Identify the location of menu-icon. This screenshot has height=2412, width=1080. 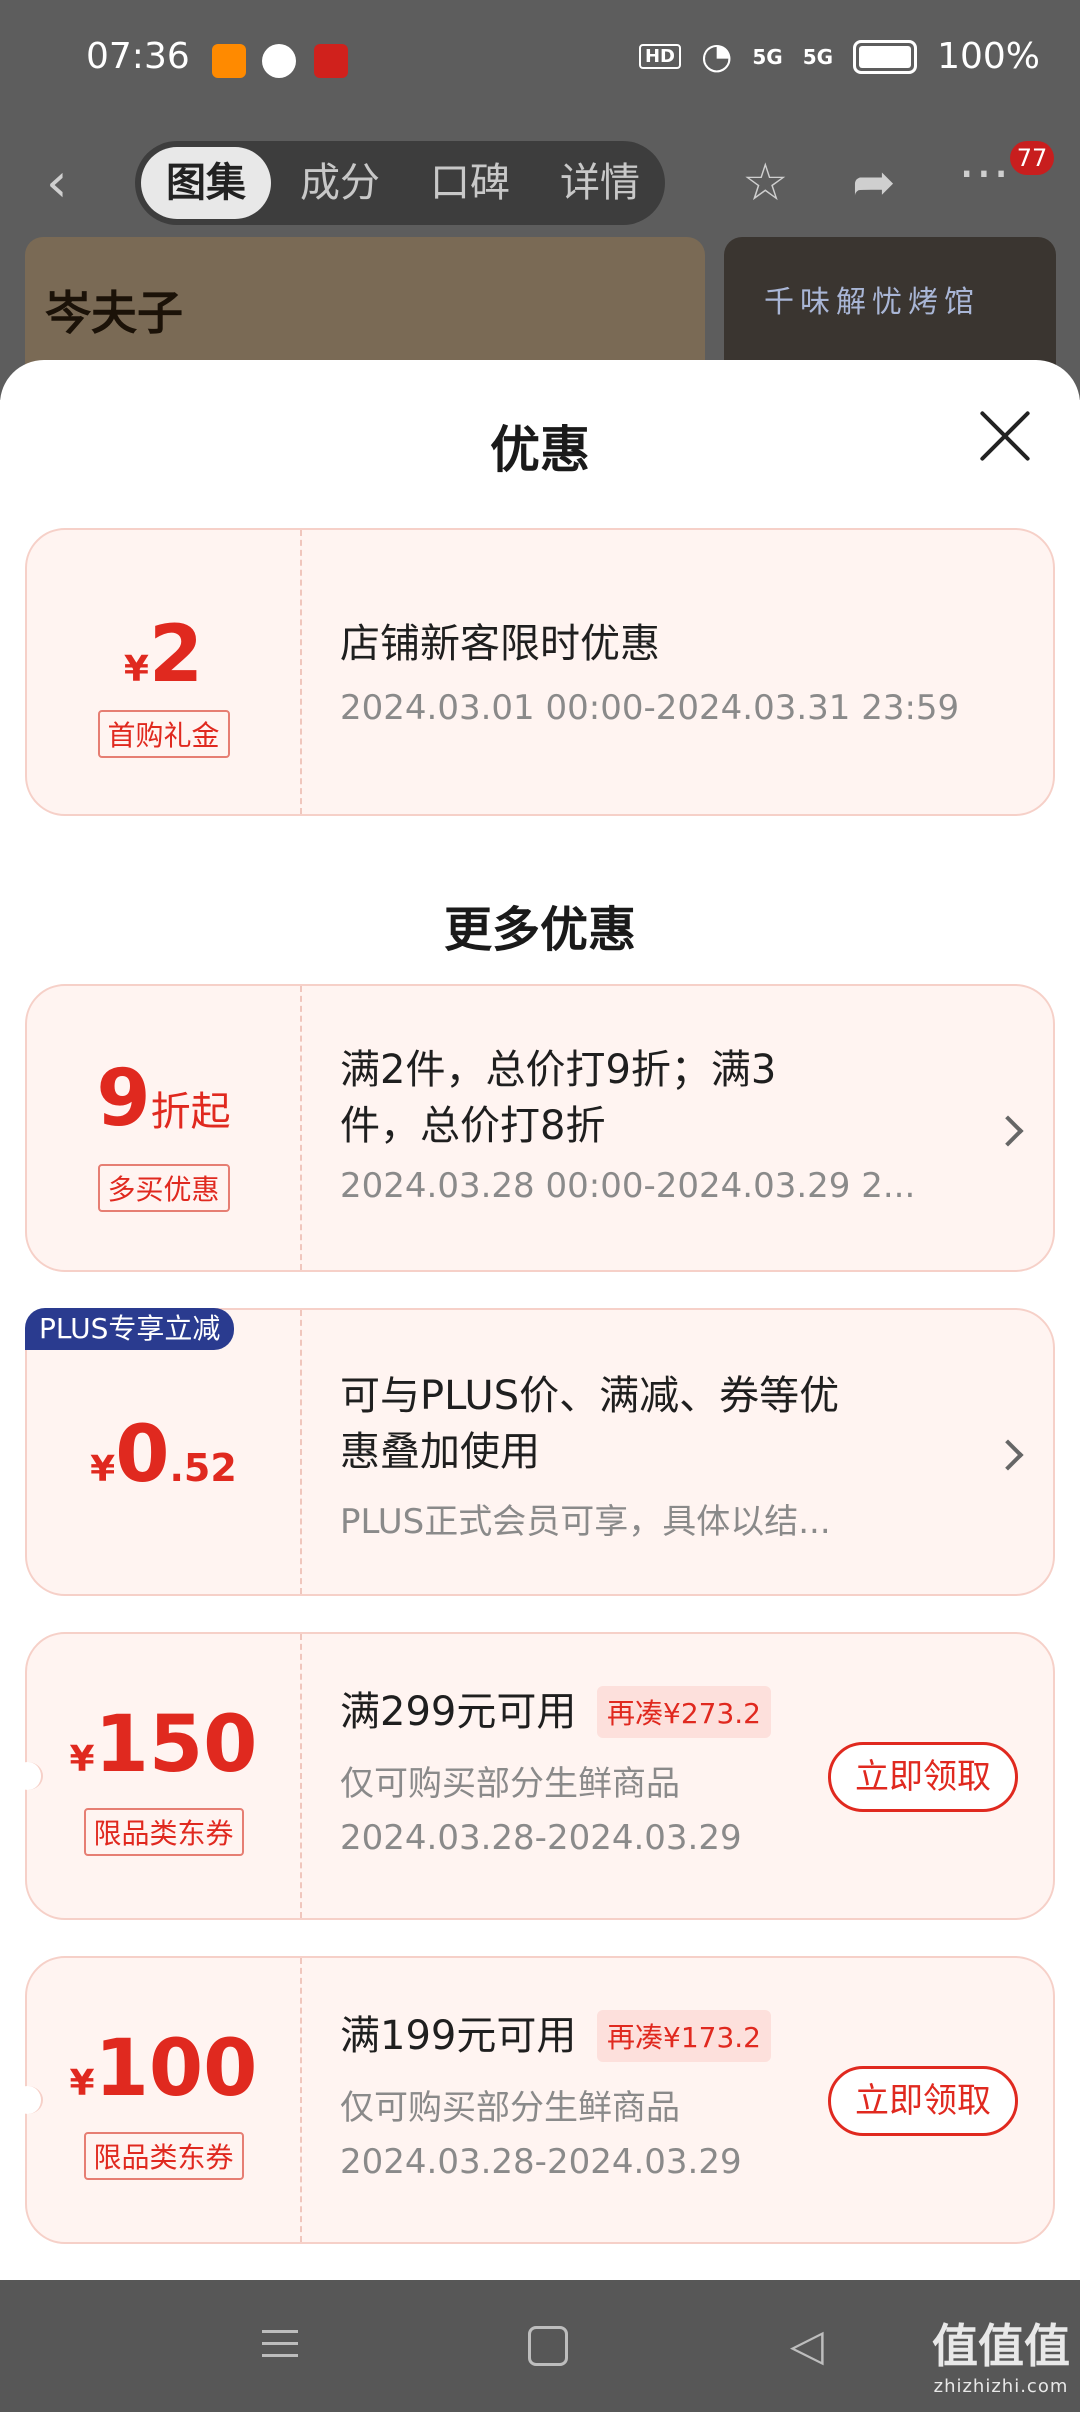
(280, 2344).